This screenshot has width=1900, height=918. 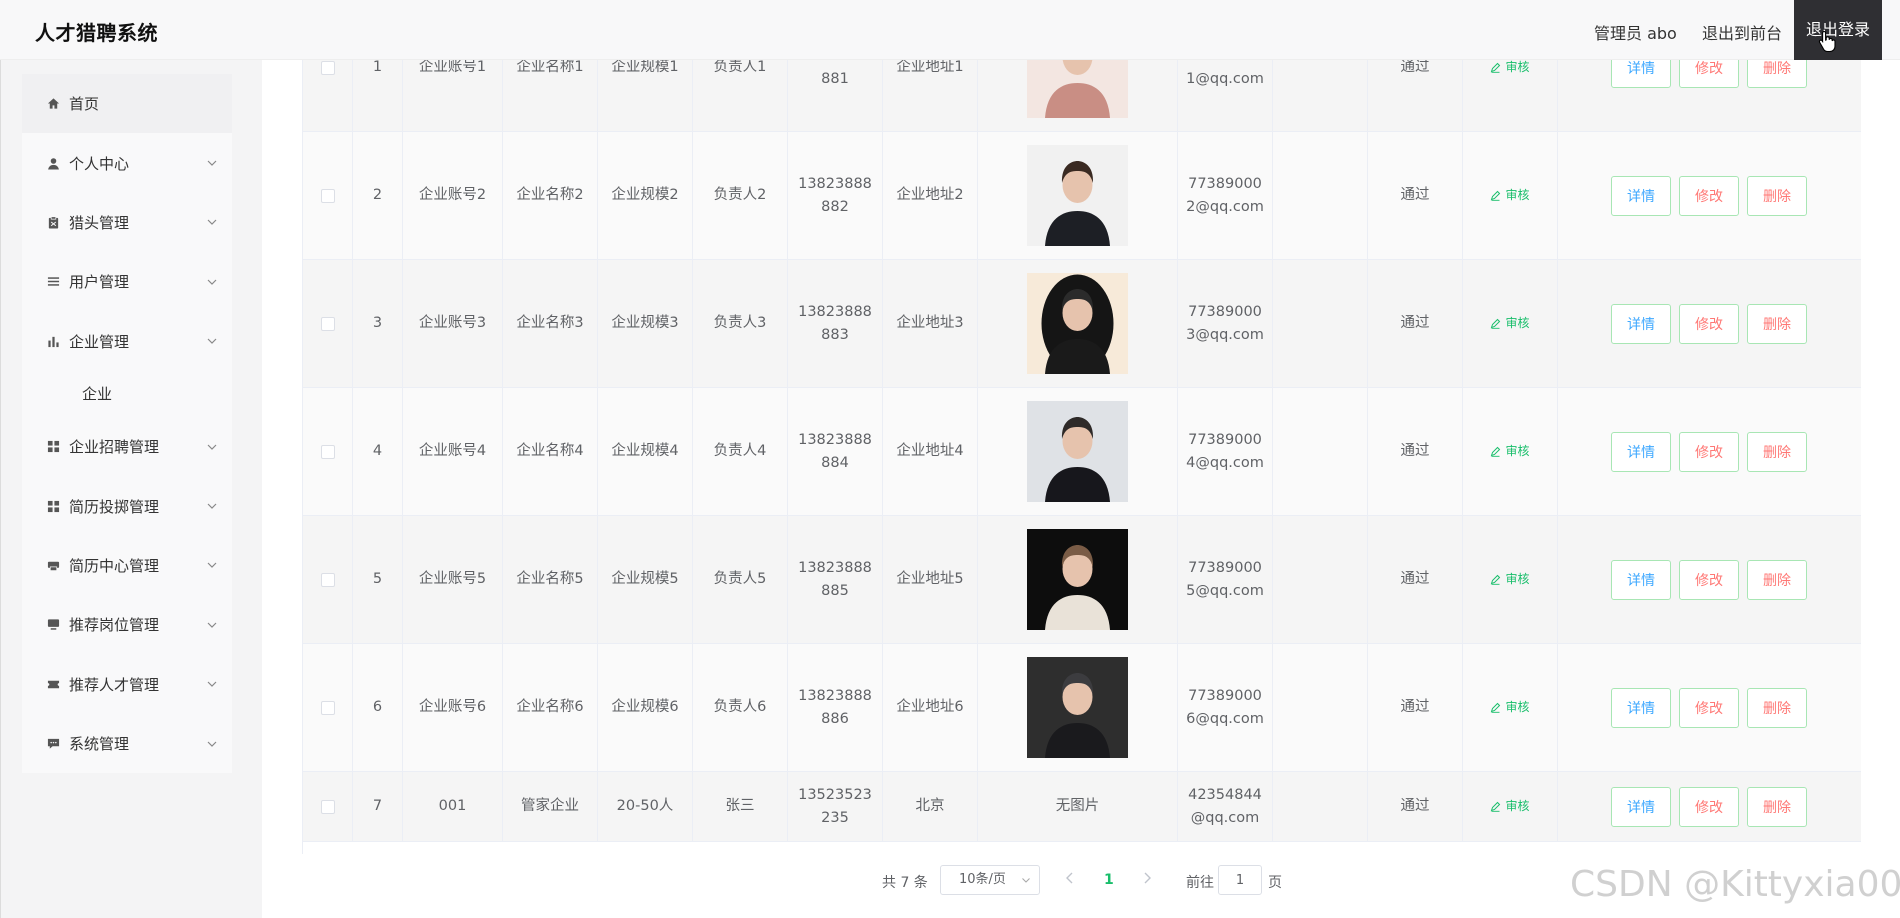 What do you see at coordinates (1225, 334) in the screenshot?
I see `email-line-2: 3@qq.com` at bounding box center [1225, 334].